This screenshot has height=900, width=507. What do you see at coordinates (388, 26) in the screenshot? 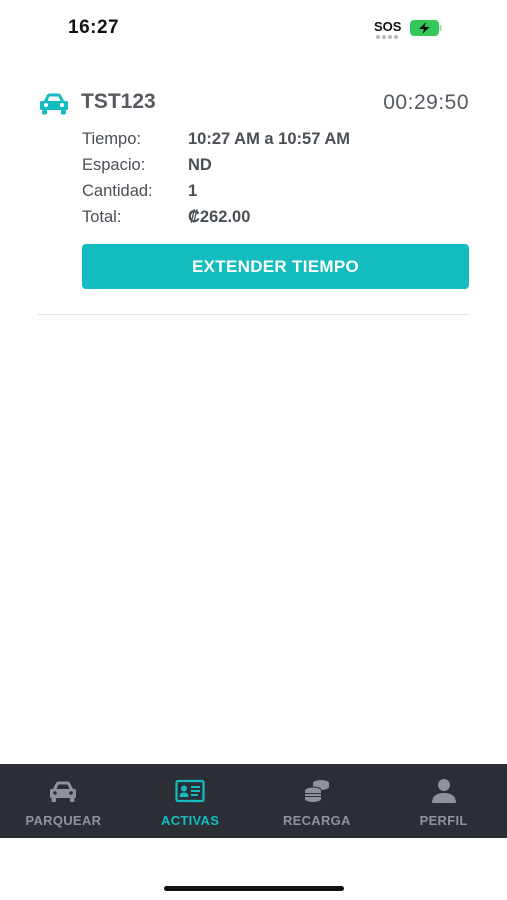
I see `status-sos: SOS` at bounding box center [388, 26].